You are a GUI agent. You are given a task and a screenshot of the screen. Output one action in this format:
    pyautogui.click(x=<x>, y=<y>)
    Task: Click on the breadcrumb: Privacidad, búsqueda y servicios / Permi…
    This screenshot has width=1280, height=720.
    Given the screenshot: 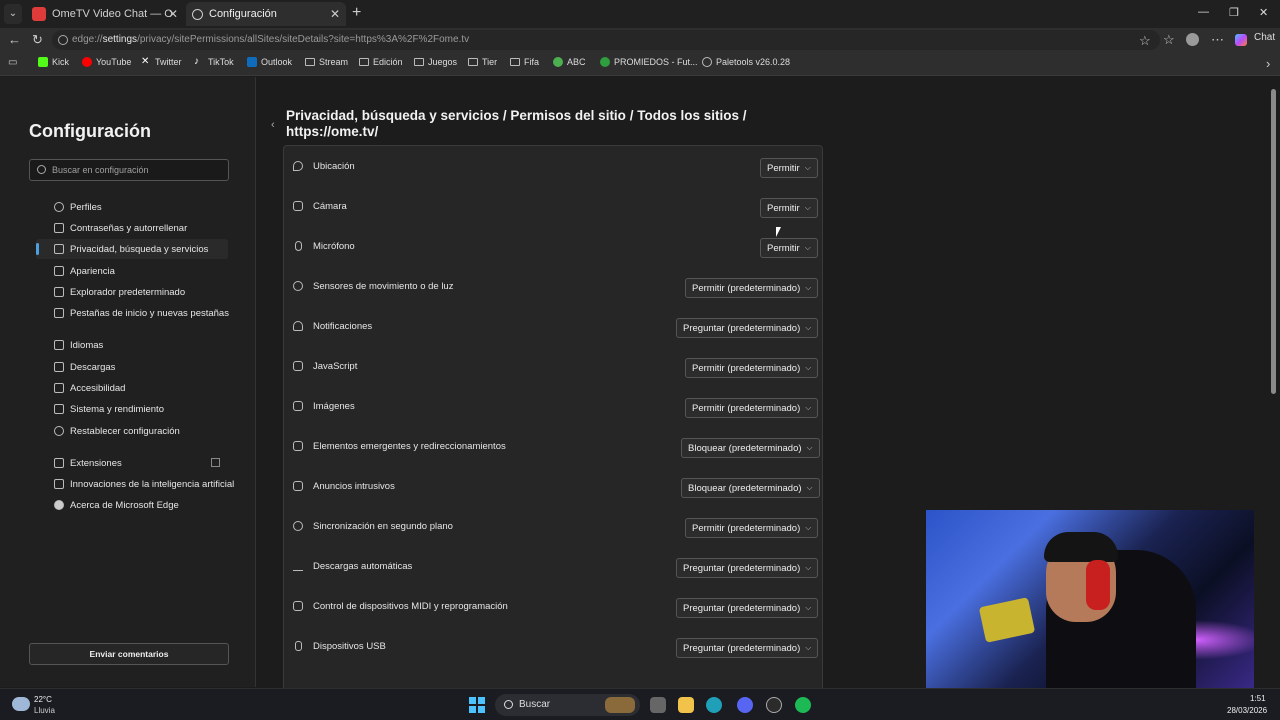 What is the action you would take?
    pyautogui.click(x=521, y=124)
    